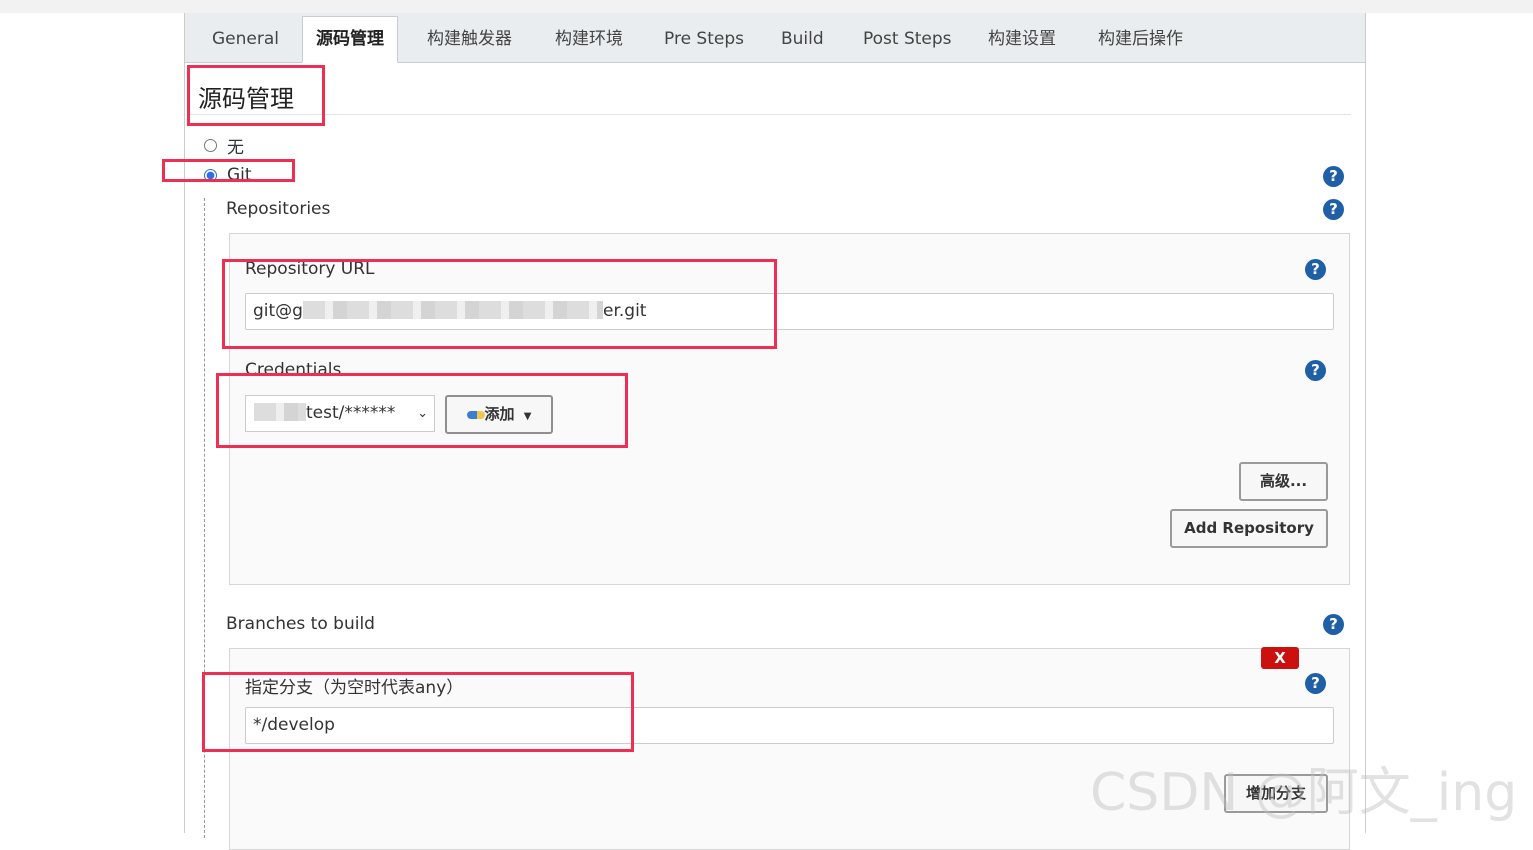 The image size is (1533, 850). Describe the element at coordinates (589, 39) in the screenshot. I see `tab-build-environment: 构建环境` at that location.